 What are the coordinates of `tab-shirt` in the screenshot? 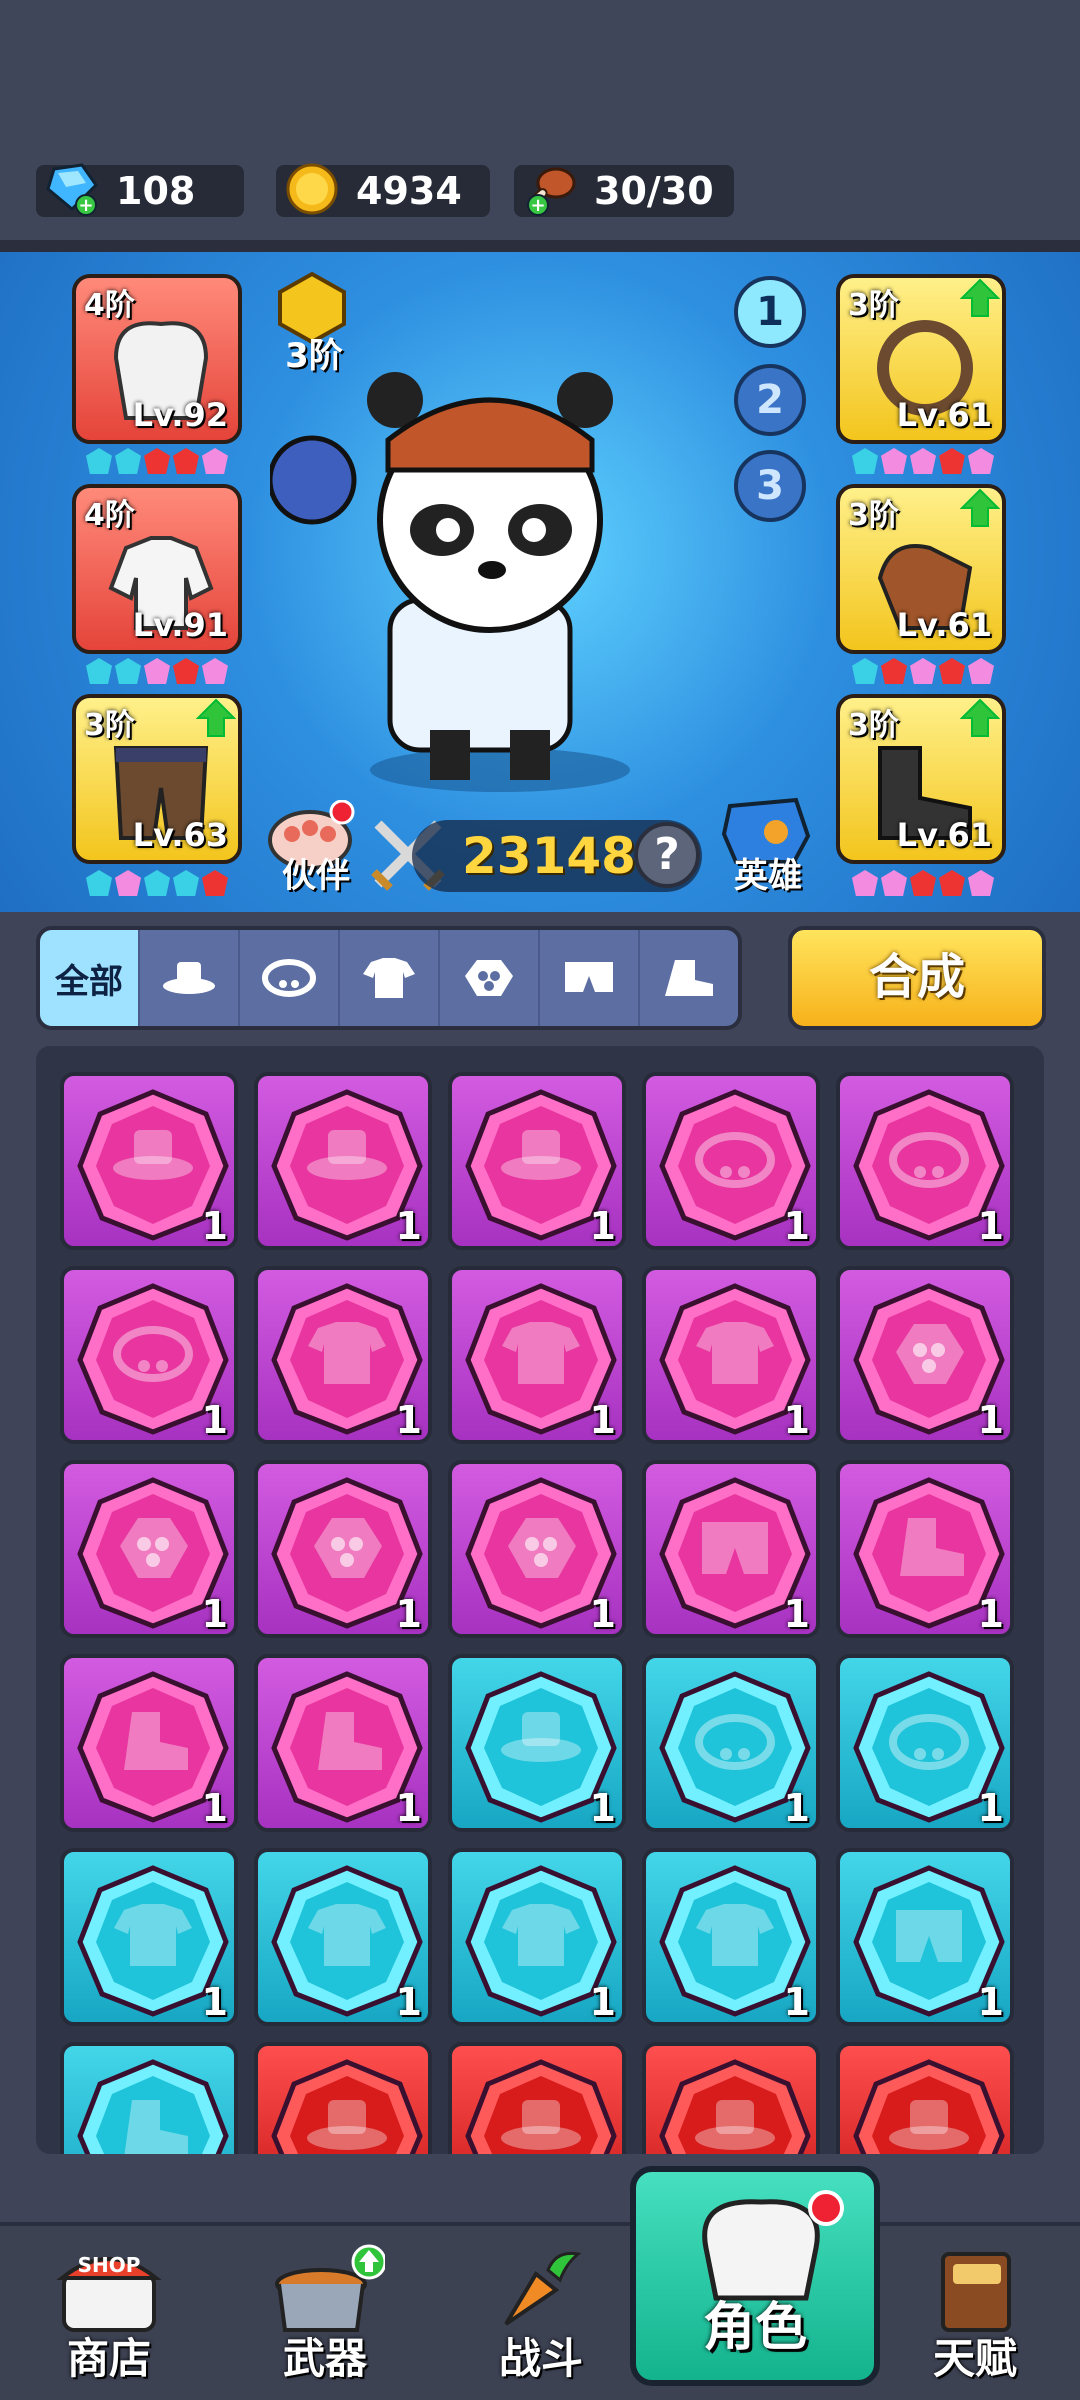 It's located at (390, 978).